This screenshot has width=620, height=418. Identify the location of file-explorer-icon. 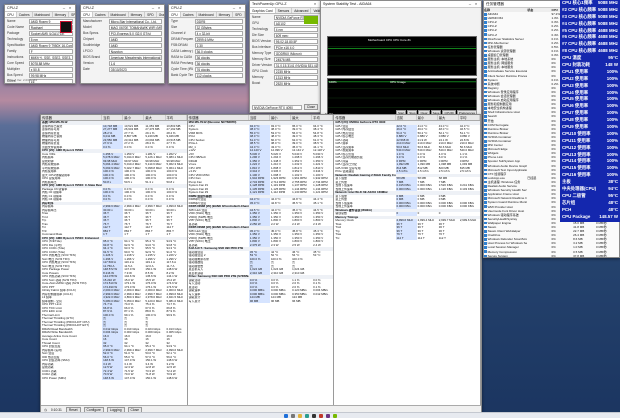
(299, 415).